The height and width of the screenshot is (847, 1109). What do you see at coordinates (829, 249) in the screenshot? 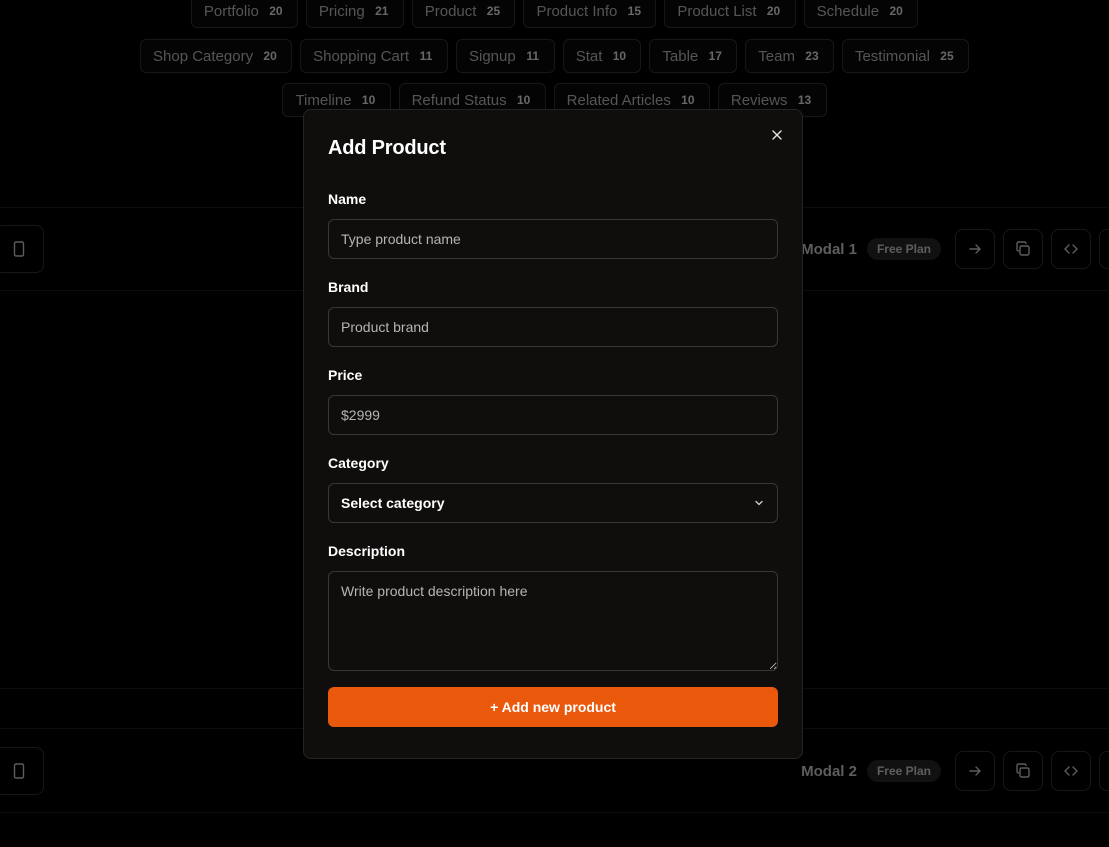
I see `component-name: Modal 1` at bounding box center [829, 249].